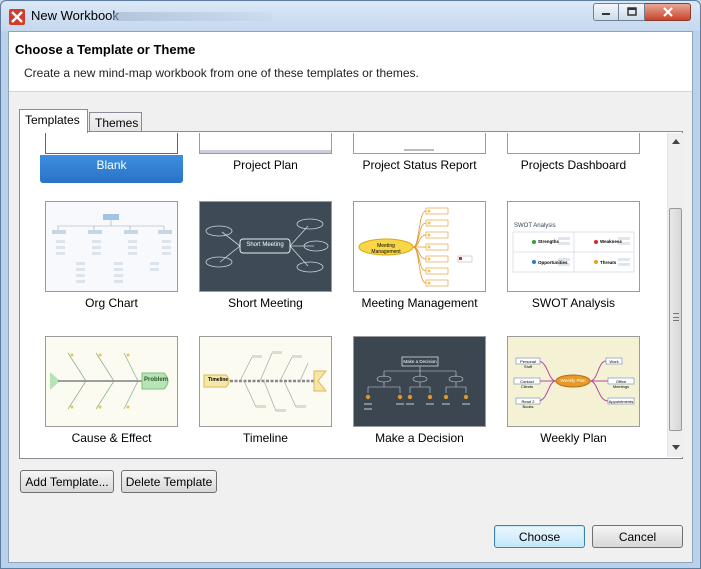 The image size is (701, 569). Describe the element at coordinates (17, 17) in the screenshot. I see `xmind-app-icon` at that location.